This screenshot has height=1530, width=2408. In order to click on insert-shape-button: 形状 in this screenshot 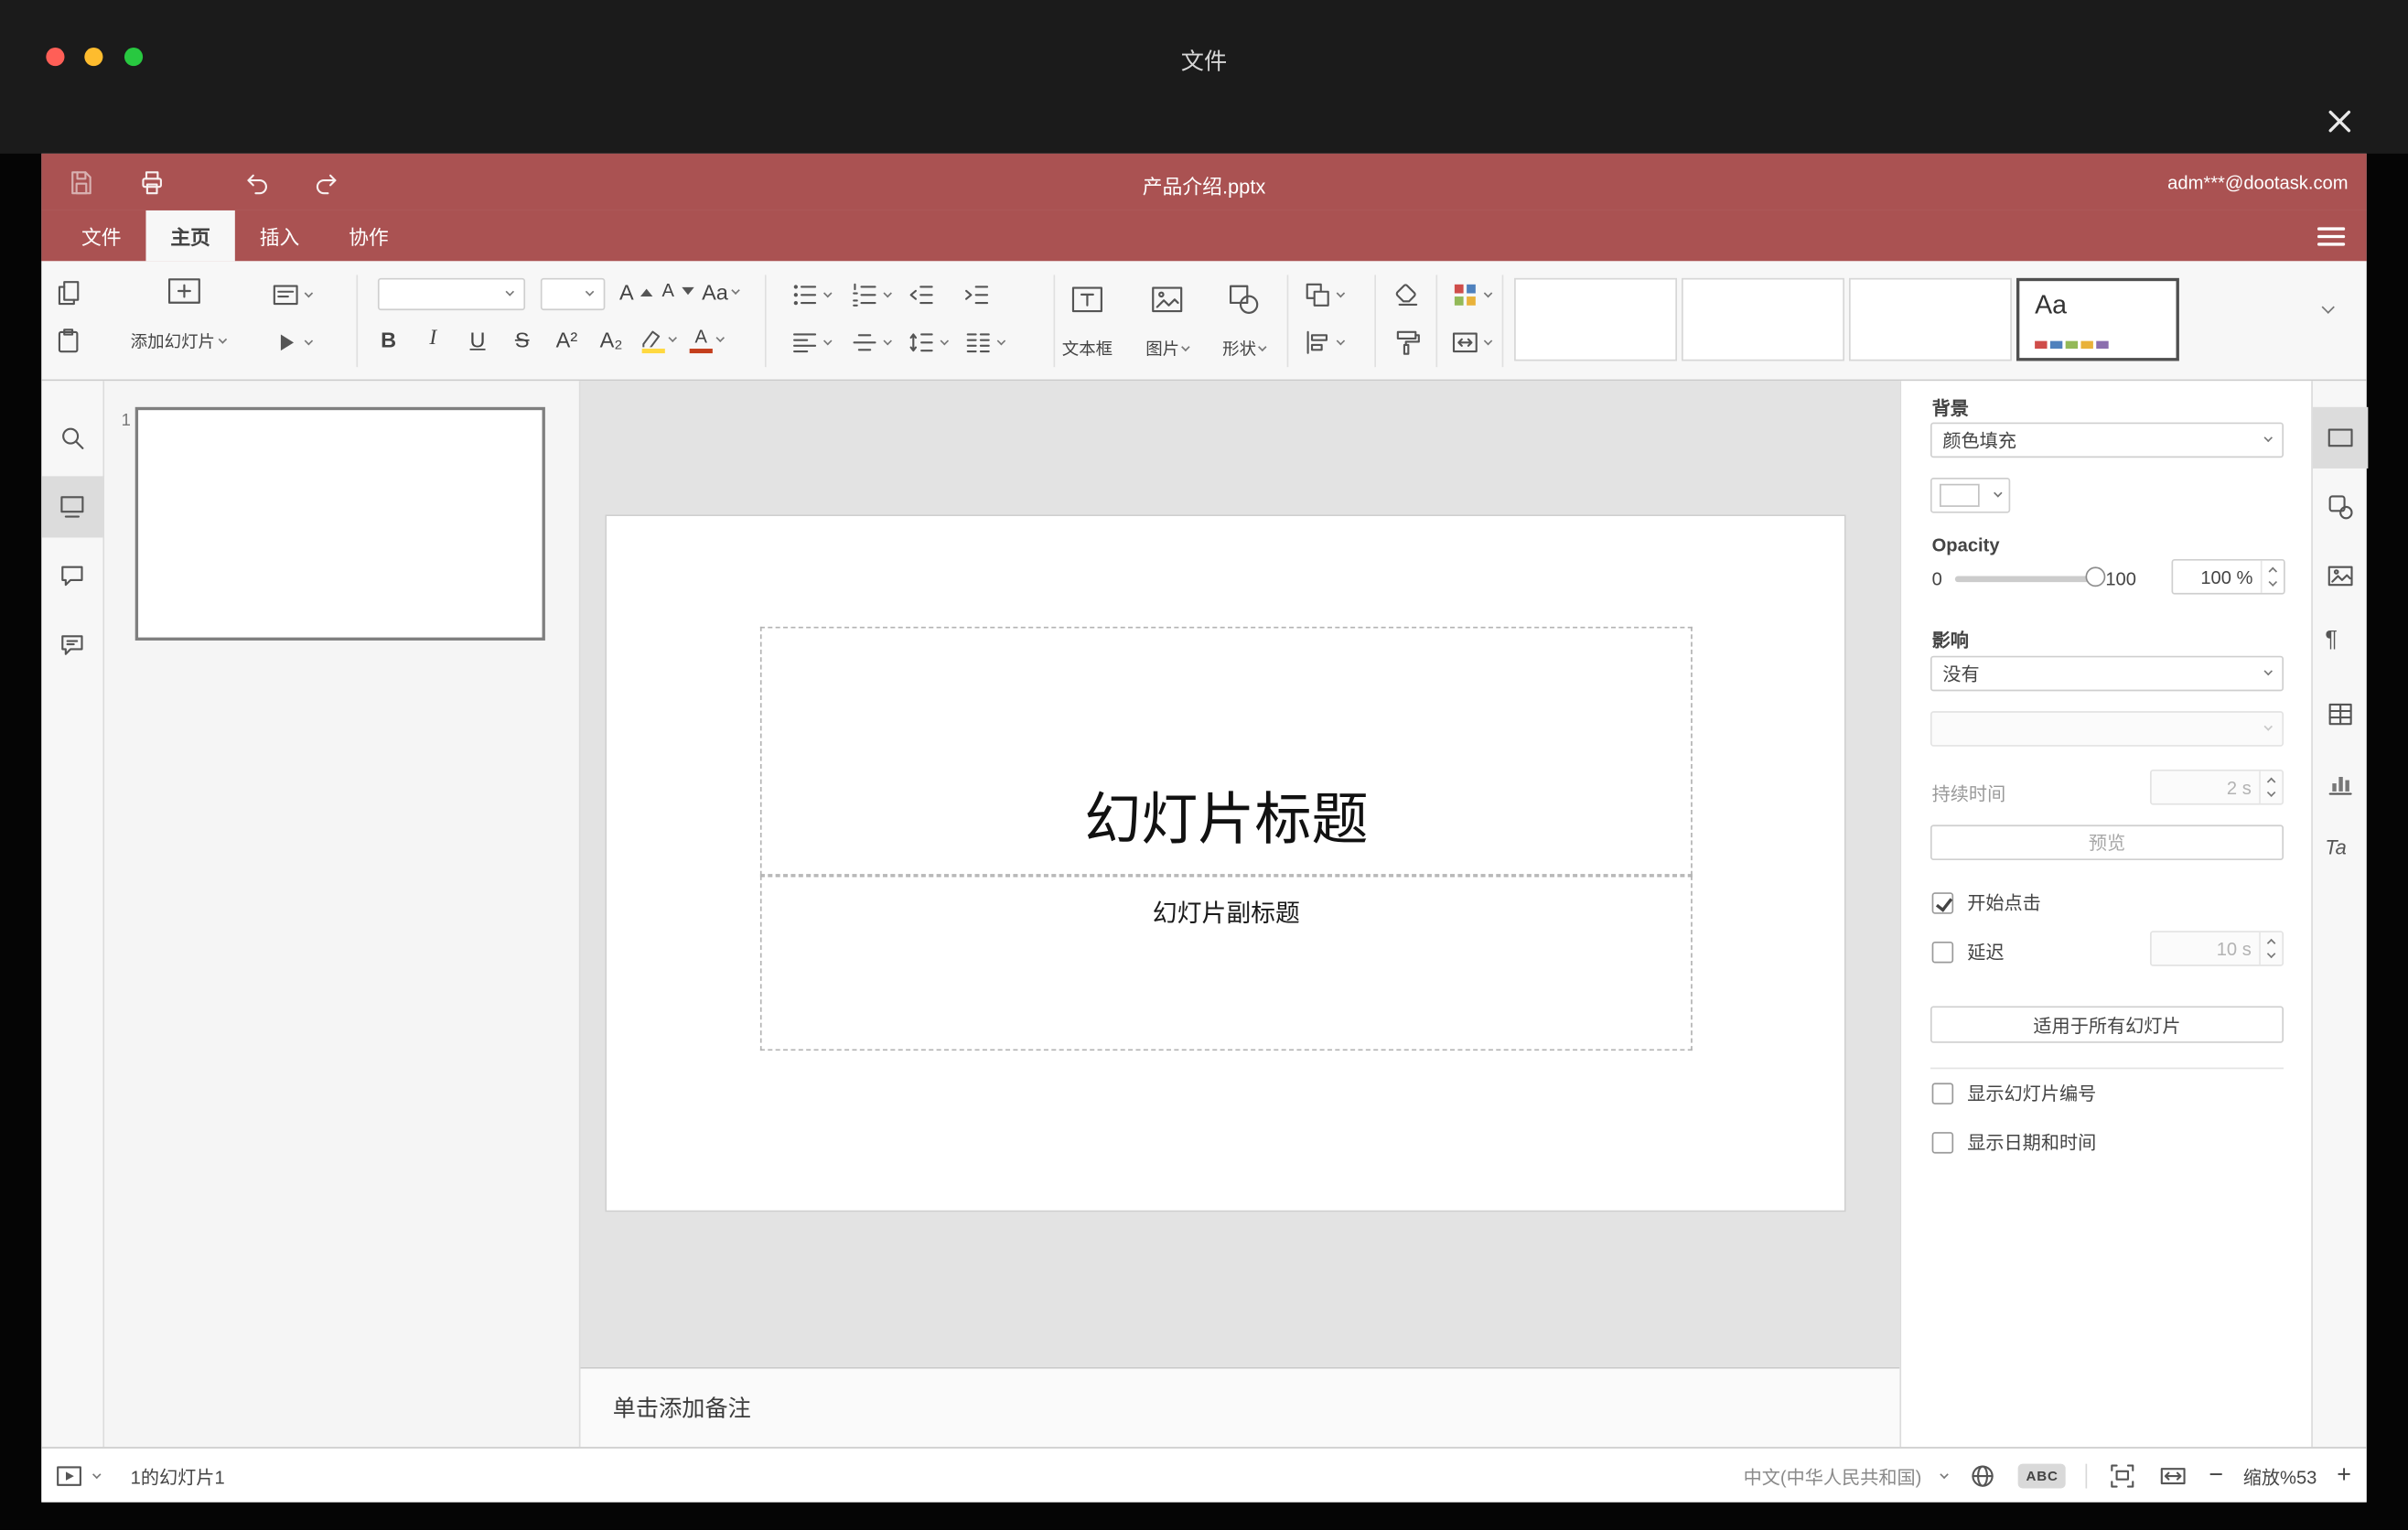, I will do `click(1244, 320)`.